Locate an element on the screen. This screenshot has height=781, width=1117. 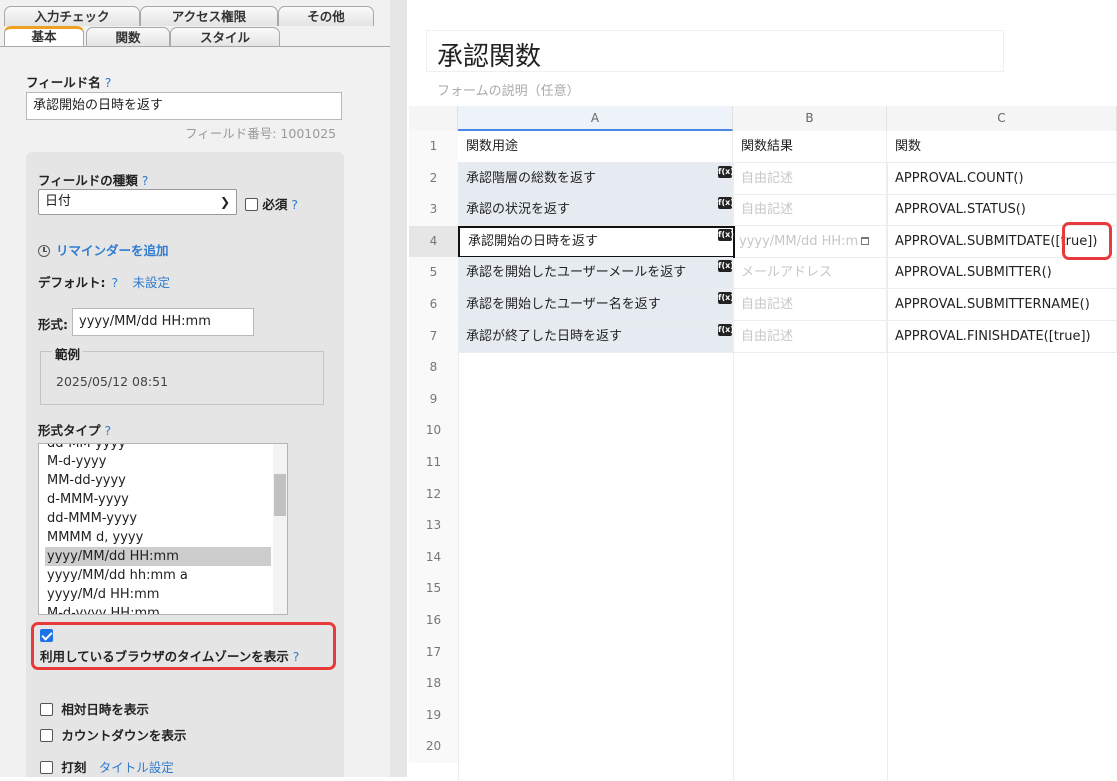
table-cell: メールアドレス is located at coordinates (810, 273).